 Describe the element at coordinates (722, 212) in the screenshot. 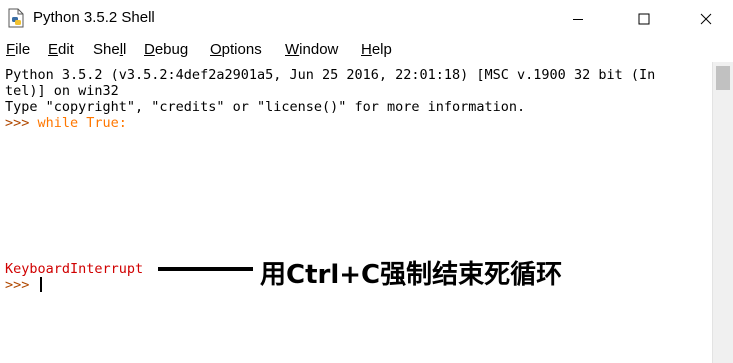

I see `vertical-scrollbar` at that location.